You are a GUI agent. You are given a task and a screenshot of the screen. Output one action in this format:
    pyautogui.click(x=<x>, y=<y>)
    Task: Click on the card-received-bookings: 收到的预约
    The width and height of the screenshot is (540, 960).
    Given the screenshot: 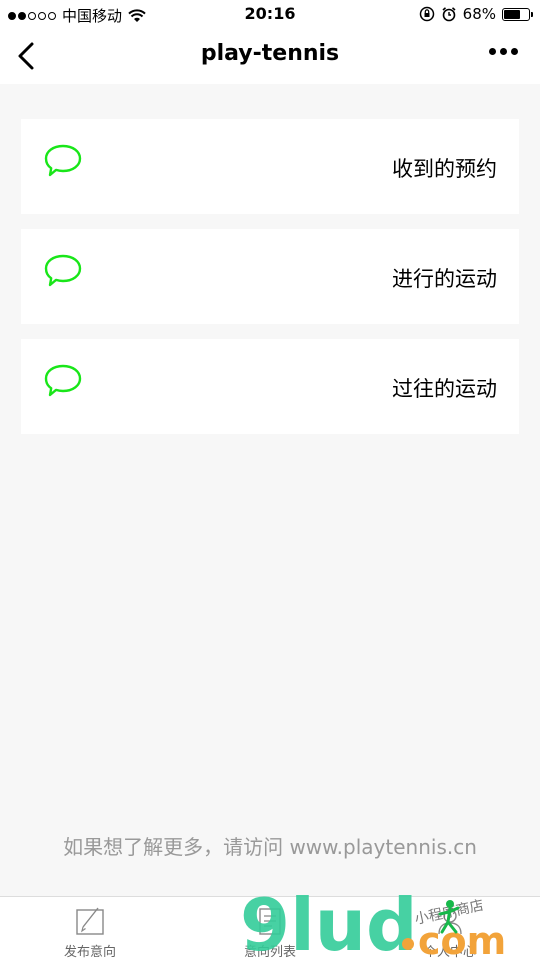 What is the action you would take?
    pyautogui.click(x=270, y=166)
    